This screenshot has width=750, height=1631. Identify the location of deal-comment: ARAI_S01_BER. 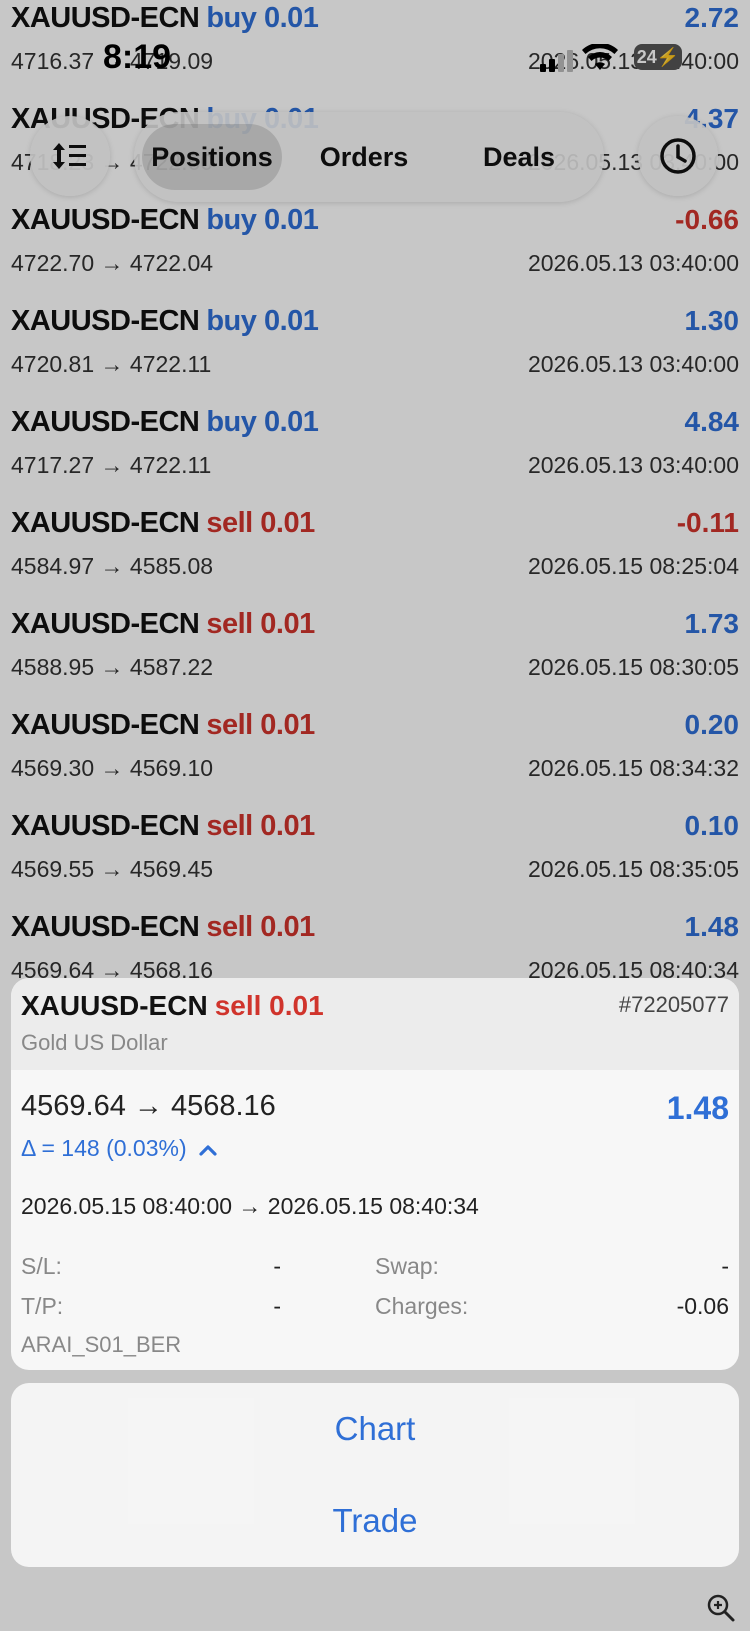
(101, 1344).